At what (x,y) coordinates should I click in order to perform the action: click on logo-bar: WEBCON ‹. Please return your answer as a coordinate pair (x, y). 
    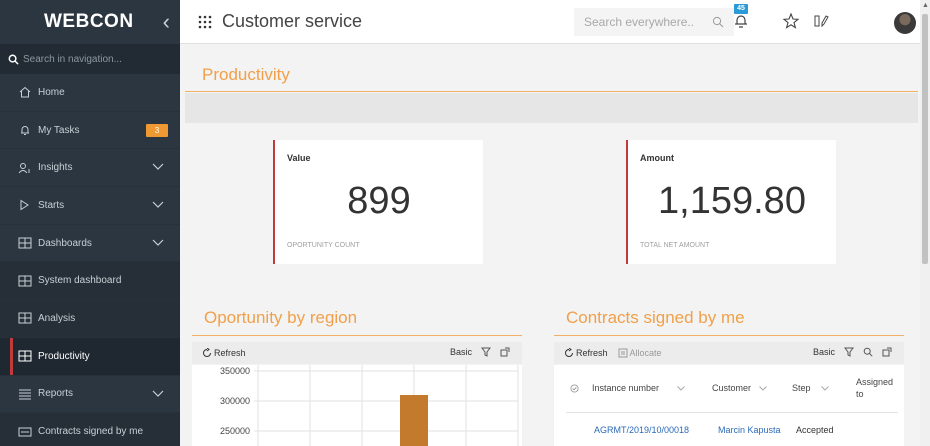
    Looking at the image, I should click on (90, 22).